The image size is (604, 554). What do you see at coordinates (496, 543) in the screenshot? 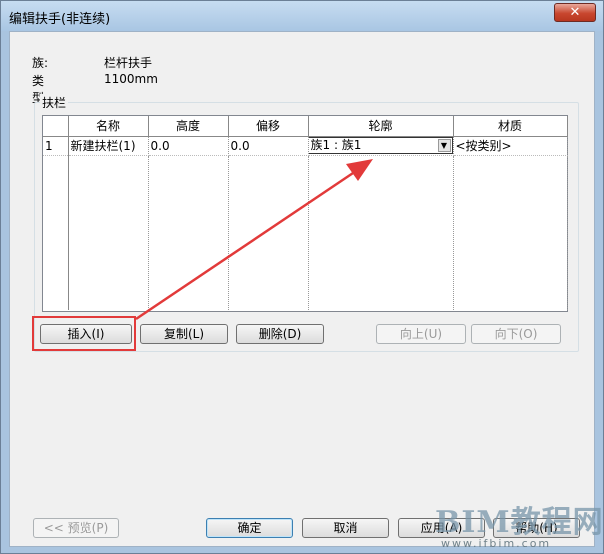
I see `watermark-url: www.ifbim.com` at bounding box center [496, 543].